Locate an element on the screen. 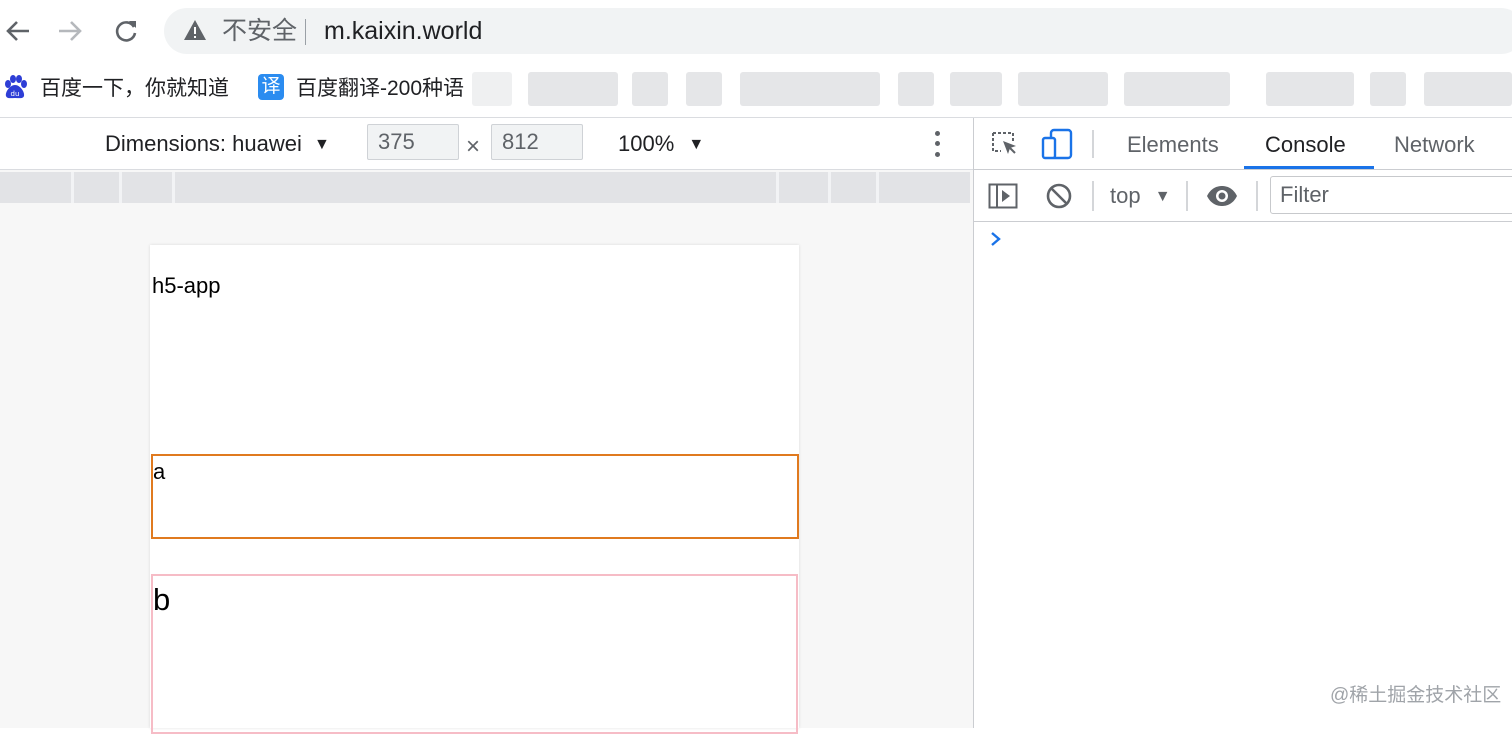  more-options-icon is located at coordinates (937, 144).